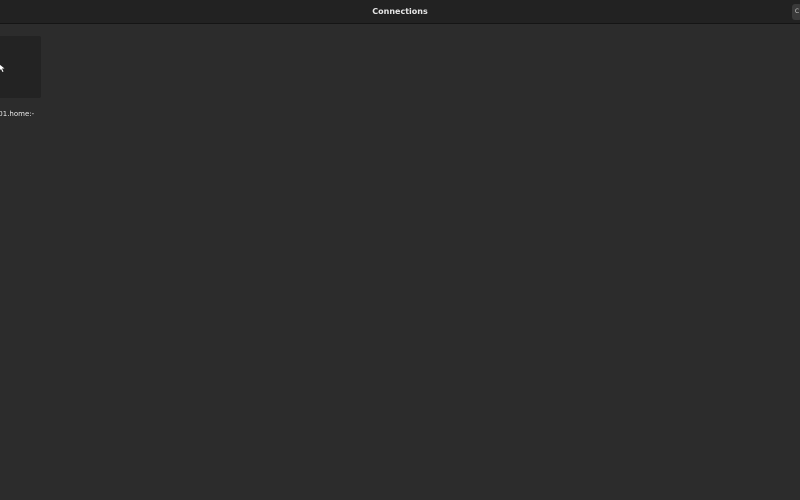 The image size is (800, 500). I want to click on connection-tile: pc01.home:- 9, so click(24, 84).